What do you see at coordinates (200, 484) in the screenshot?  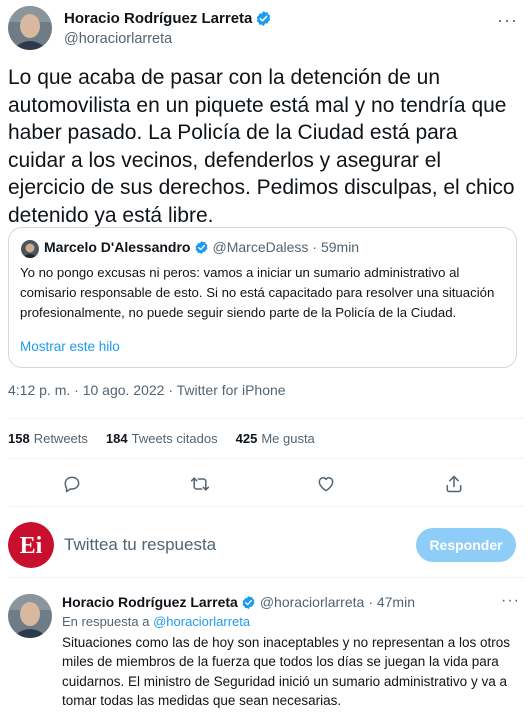 I see `retweet-icon` at bounding box center [200, 484].